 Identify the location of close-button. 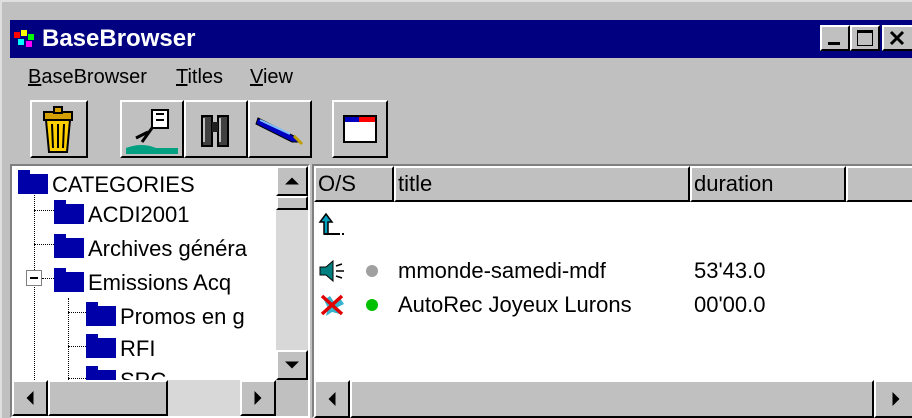
(897, 38).